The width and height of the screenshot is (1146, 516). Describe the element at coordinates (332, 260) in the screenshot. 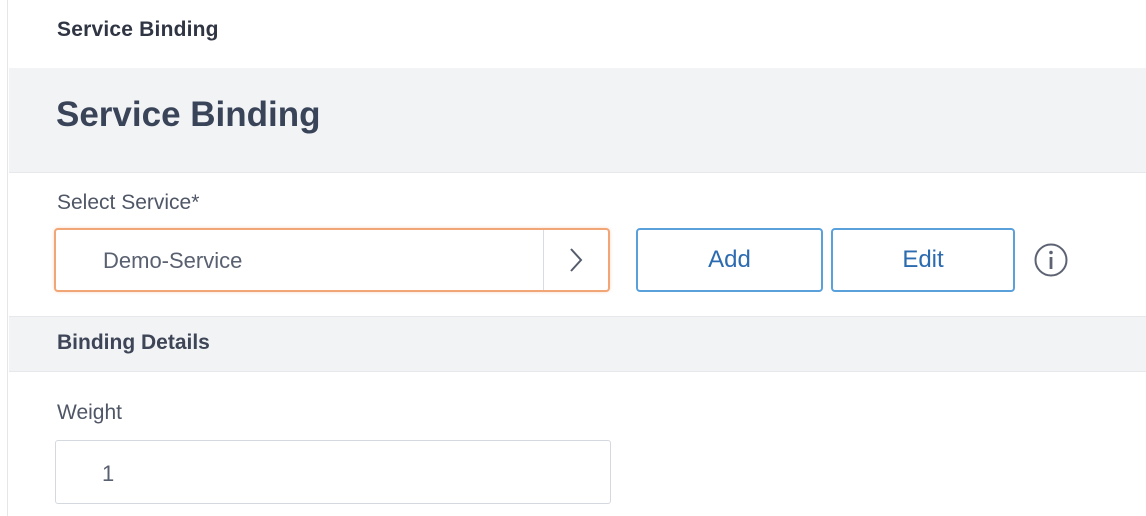

I see `select-service-field: Demo-Service` at that location.